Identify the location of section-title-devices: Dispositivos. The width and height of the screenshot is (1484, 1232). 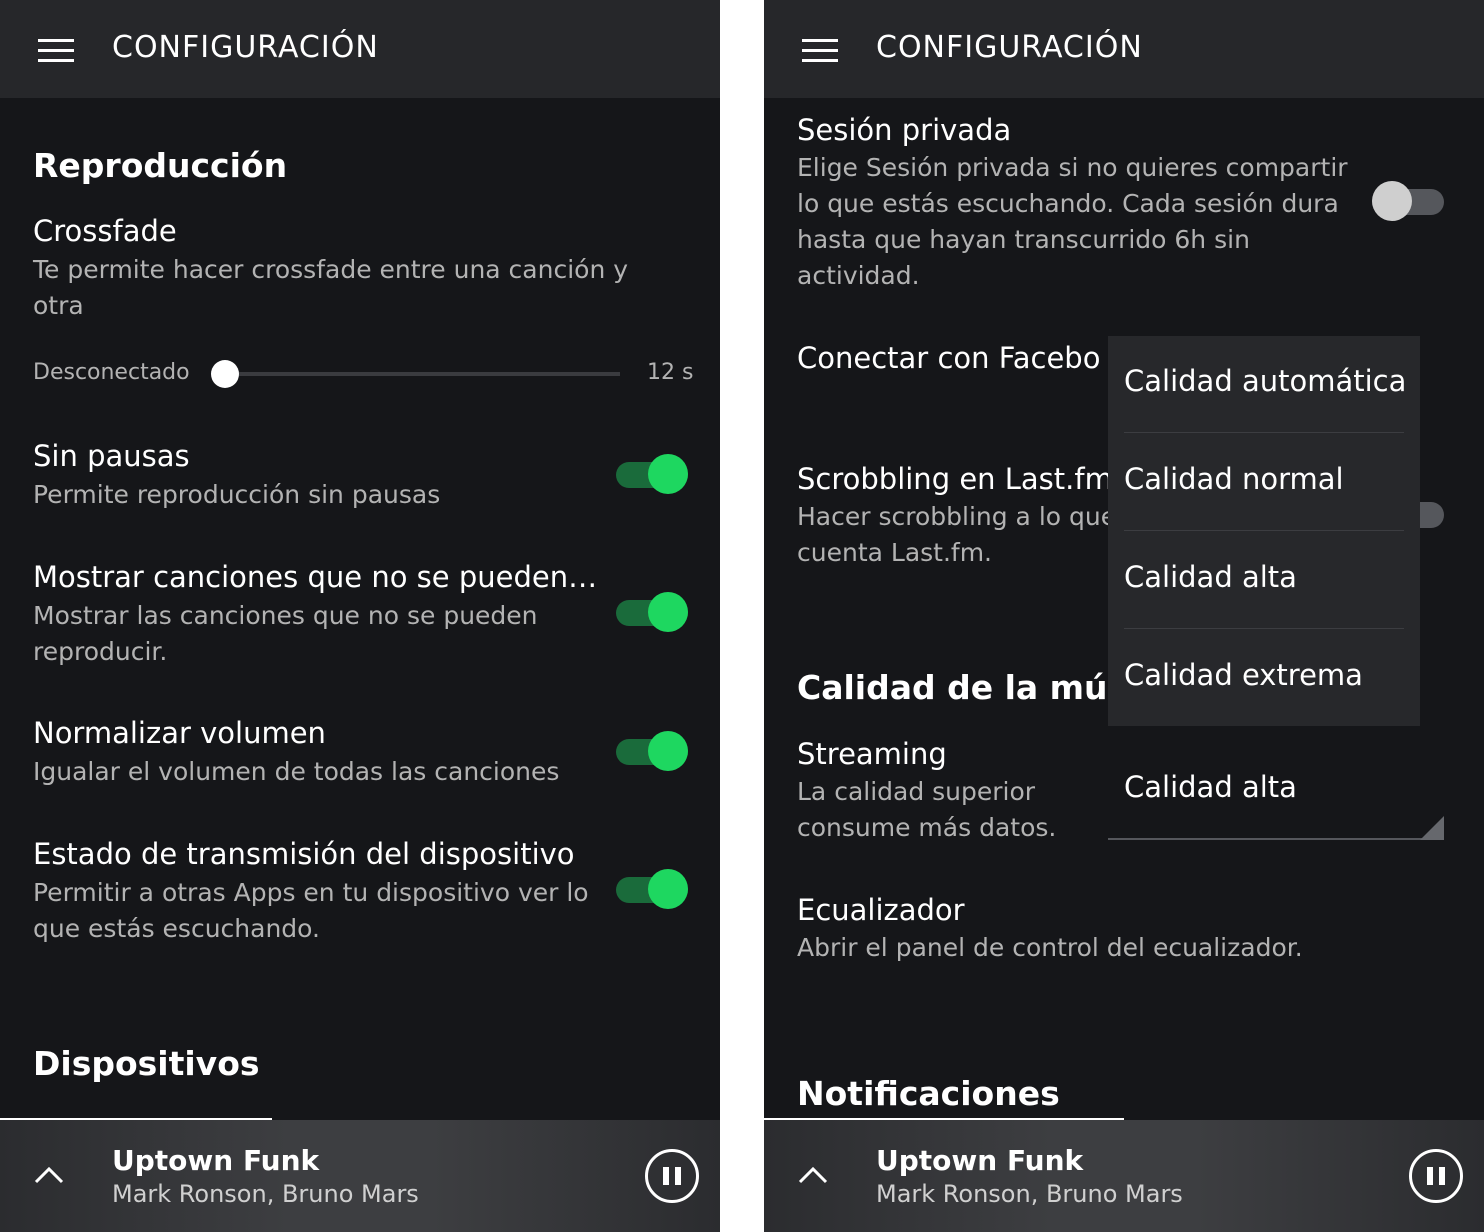
(146, 1063).